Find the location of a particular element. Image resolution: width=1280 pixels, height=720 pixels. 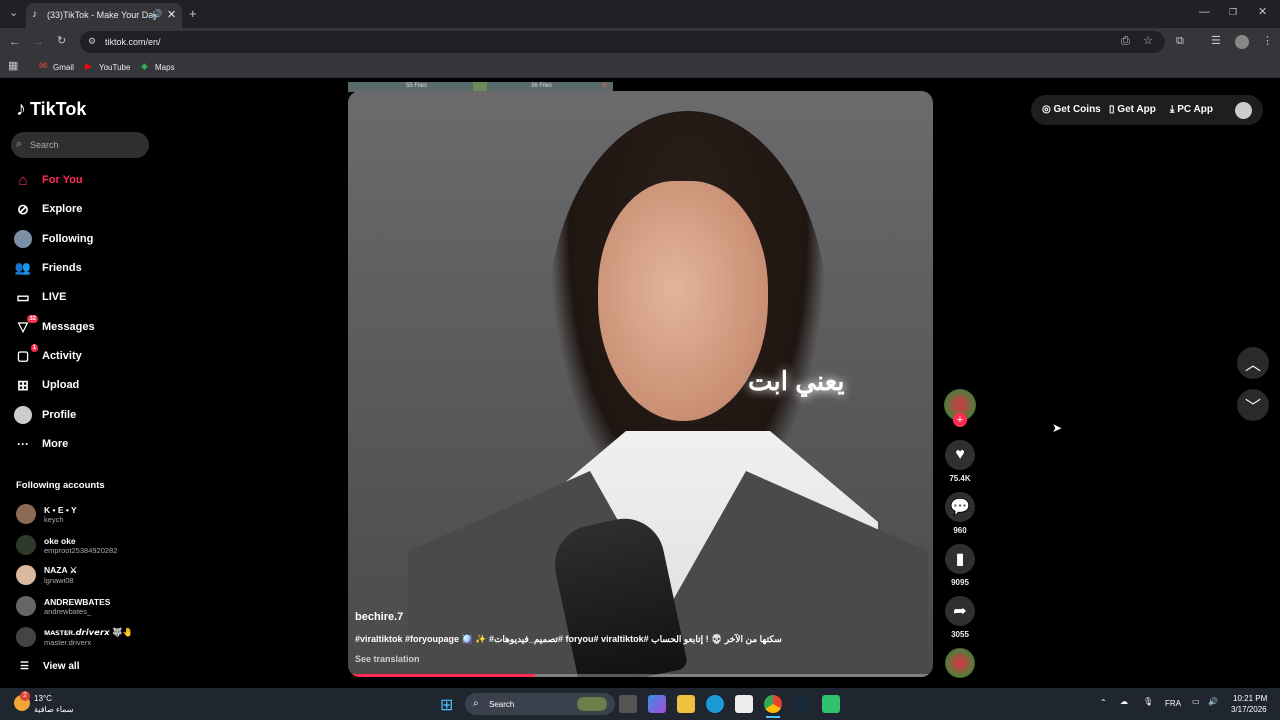

edge-icon is located at coordinates (715, 704).